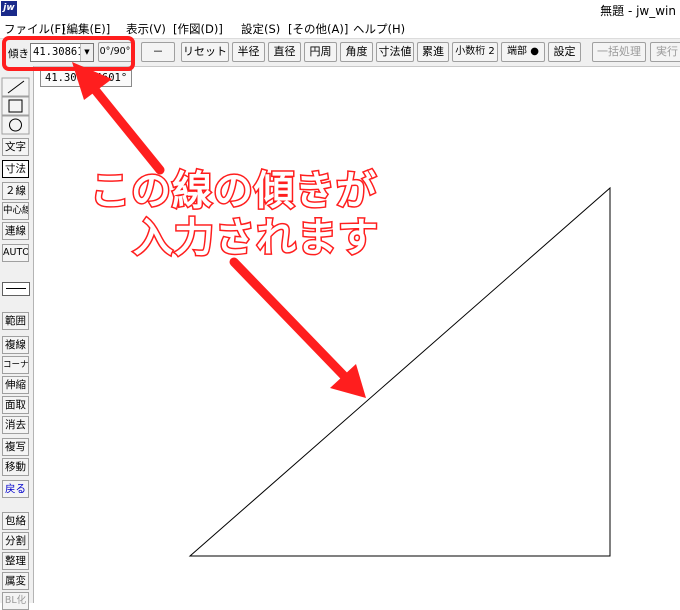 Image resolution: width=680 pixels, height=610 pixels. I want to click on menu-settings: 設定(S), so click(260, 29).